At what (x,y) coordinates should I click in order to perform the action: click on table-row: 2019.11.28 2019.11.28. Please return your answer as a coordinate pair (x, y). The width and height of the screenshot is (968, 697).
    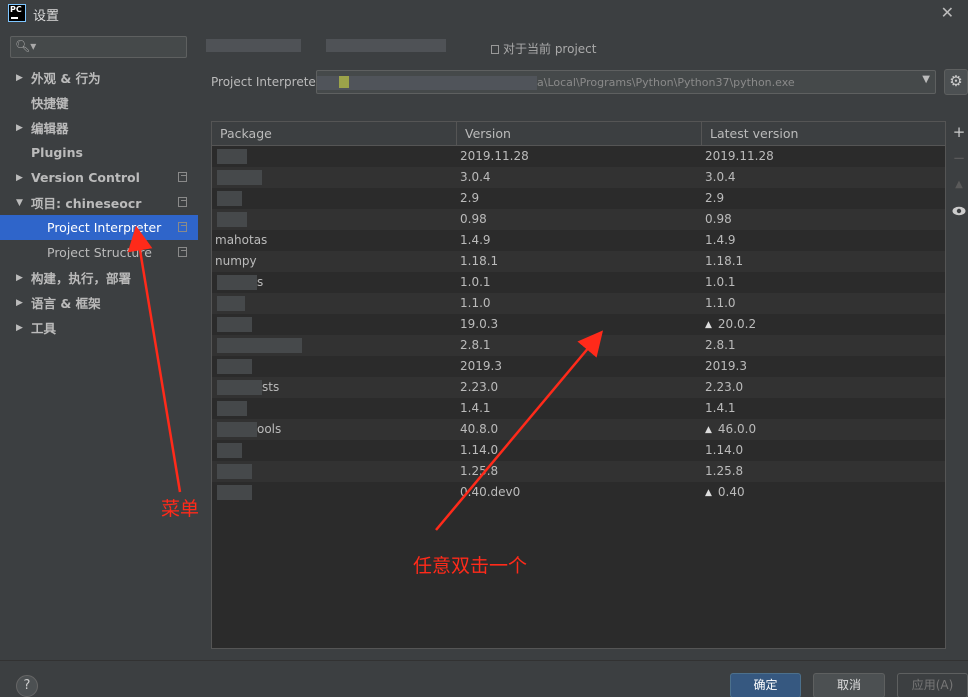
    Looking at the image, I should click on (578, 156).